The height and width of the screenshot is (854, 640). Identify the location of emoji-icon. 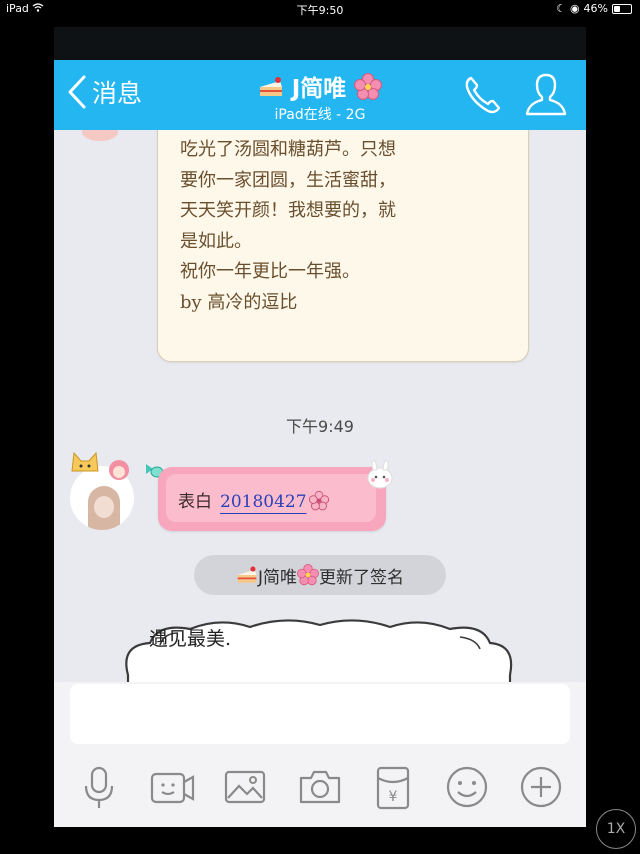
(467, 787).